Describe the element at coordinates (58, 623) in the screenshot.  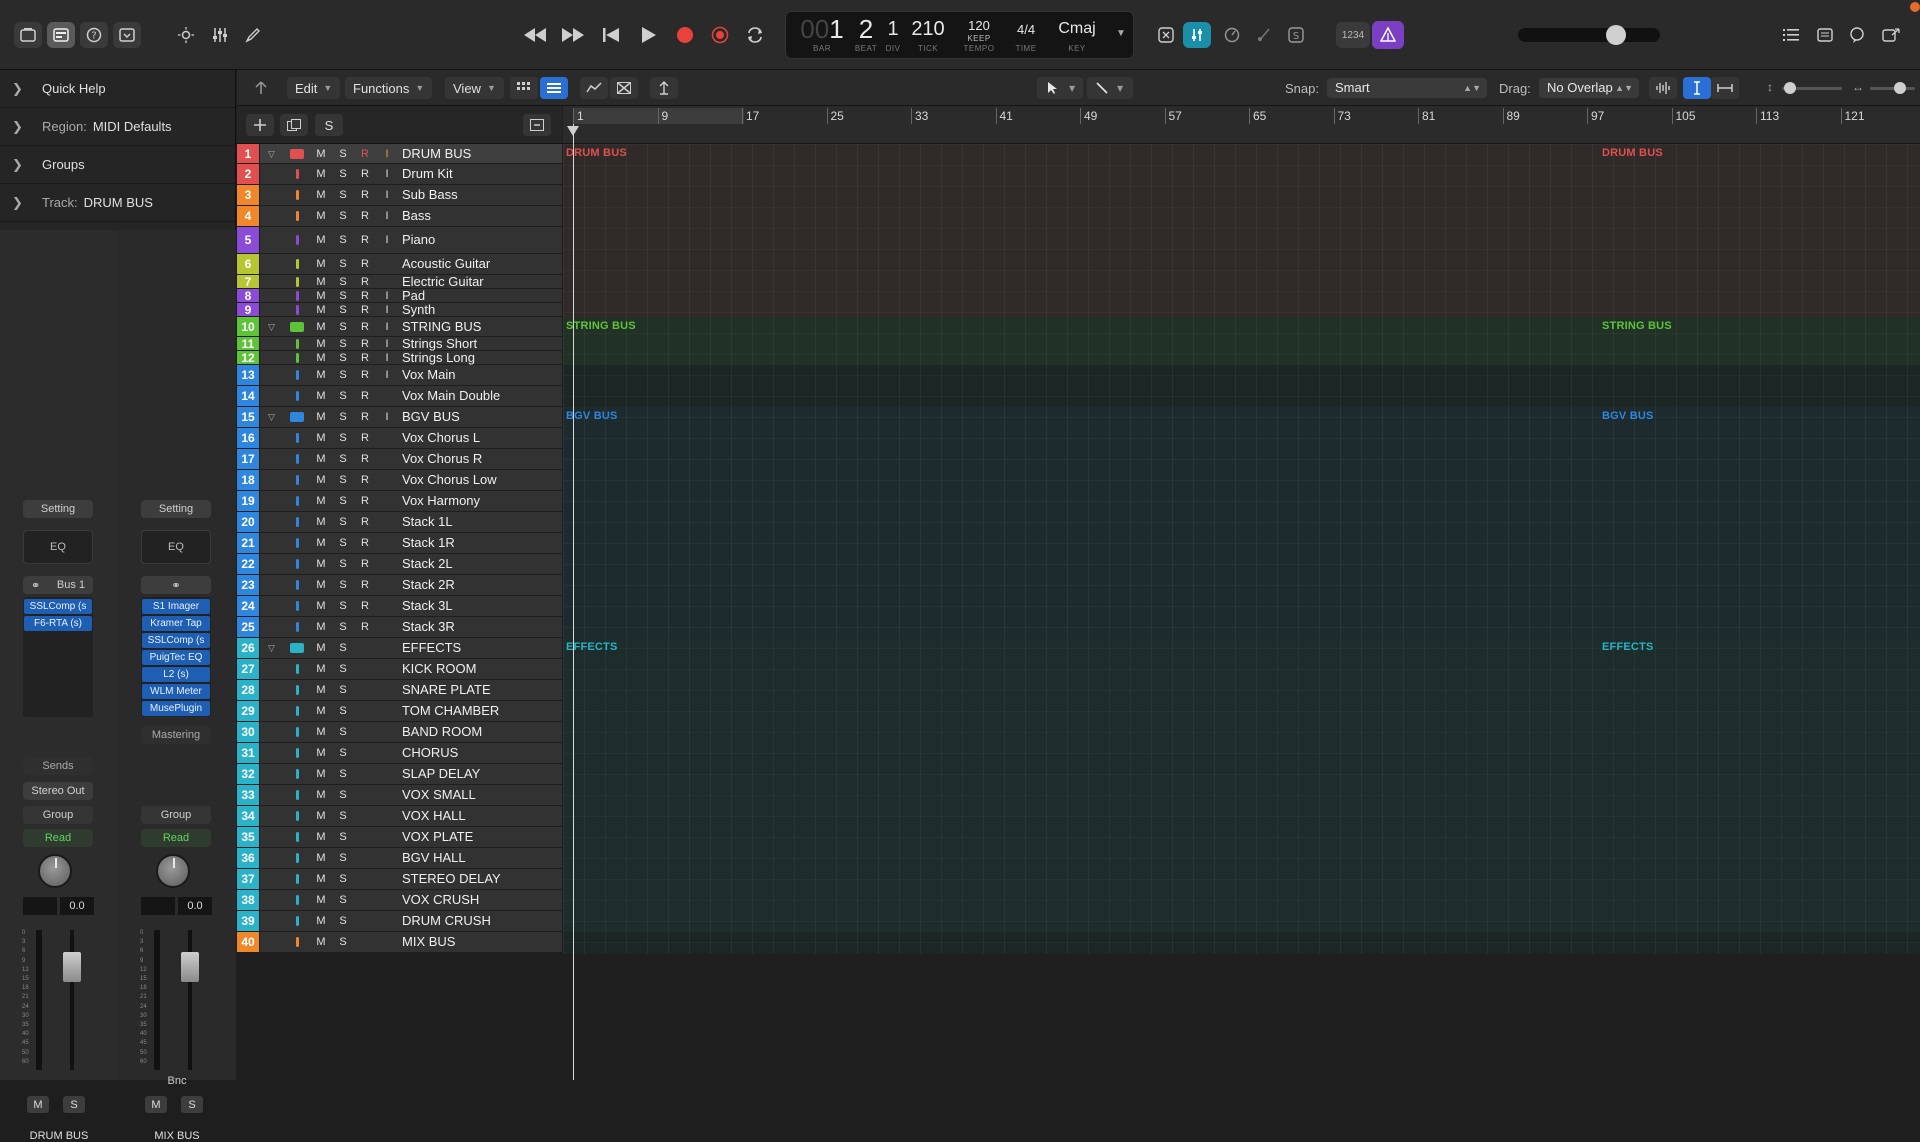
I see `plugin-slot: F6-RTA (s)` at that location.